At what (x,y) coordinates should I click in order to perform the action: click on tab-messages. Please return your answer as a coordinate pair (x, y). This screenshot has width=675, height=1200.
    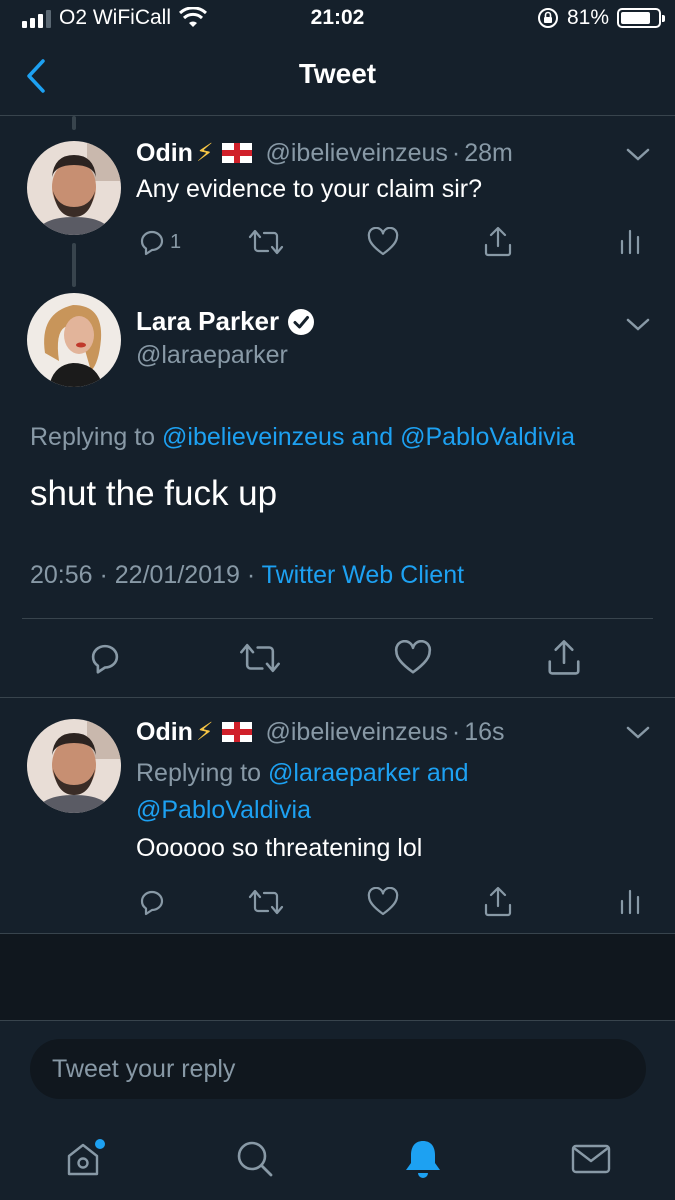
    Looking at the image, I should click on (591, 1159).